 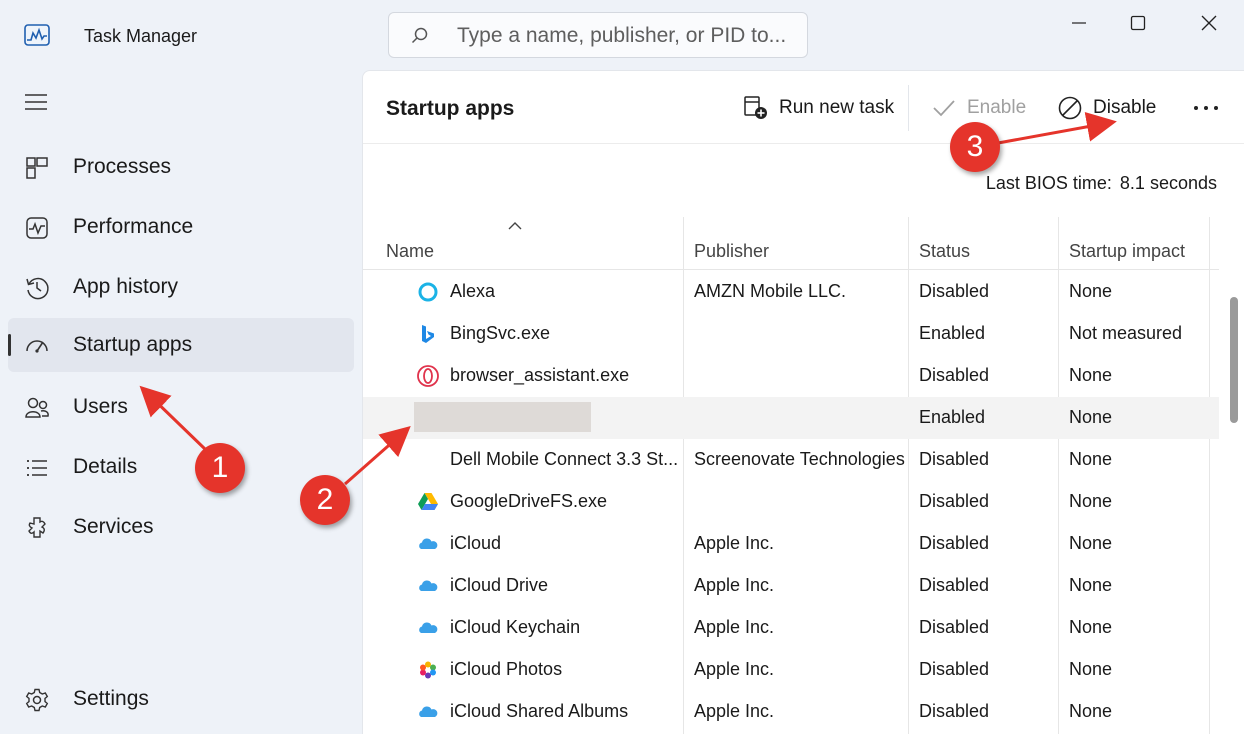 I want to click on table-row: iCloud Photos Apple Inc. Disabled None, so click(x=791, y=670).